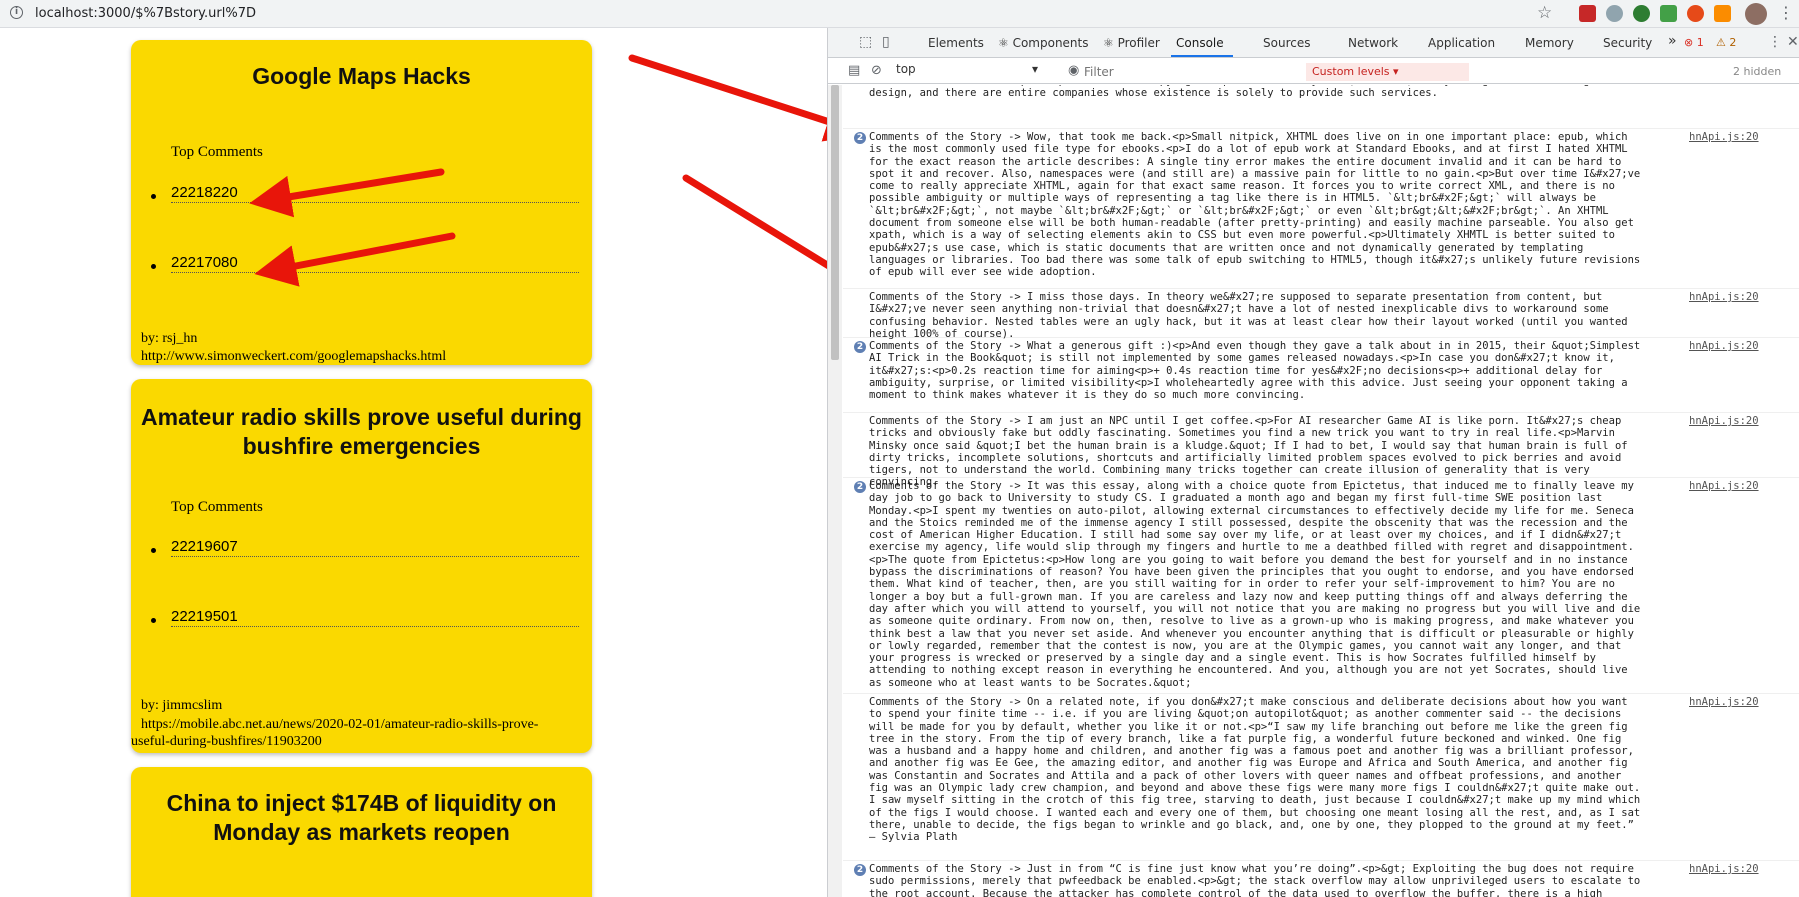 This screenshot has width=1799, height=897. What do you see at coordinates (1672, 41) in the screenshot?
I see `more-tabs-button: »` at bounding box center [1672, 41].